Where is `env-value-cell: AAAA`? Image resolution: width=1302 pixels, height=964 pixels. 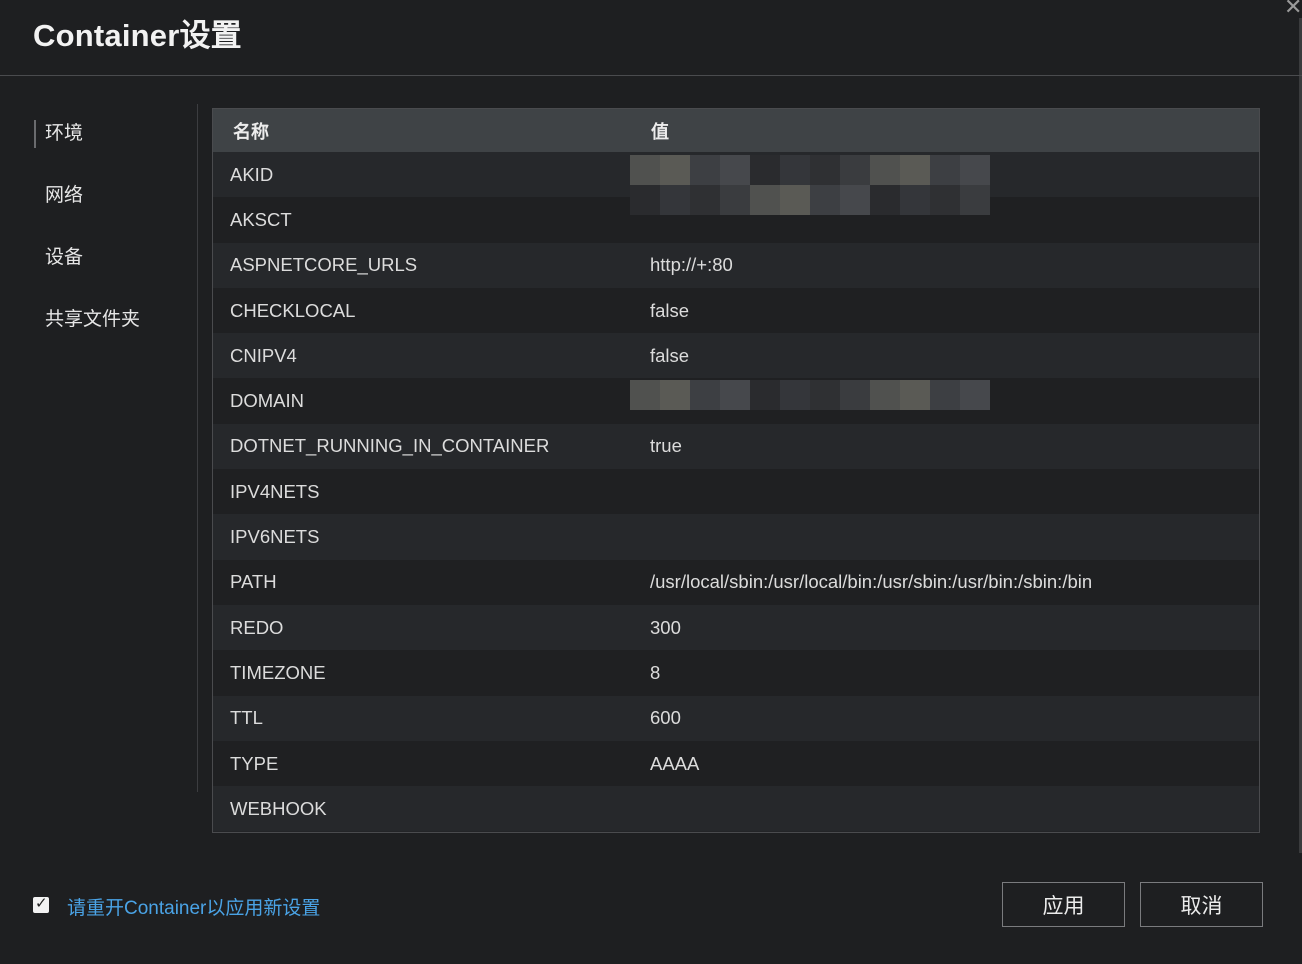 env-value-cell: AAAA is located at coordinates (675, 763).